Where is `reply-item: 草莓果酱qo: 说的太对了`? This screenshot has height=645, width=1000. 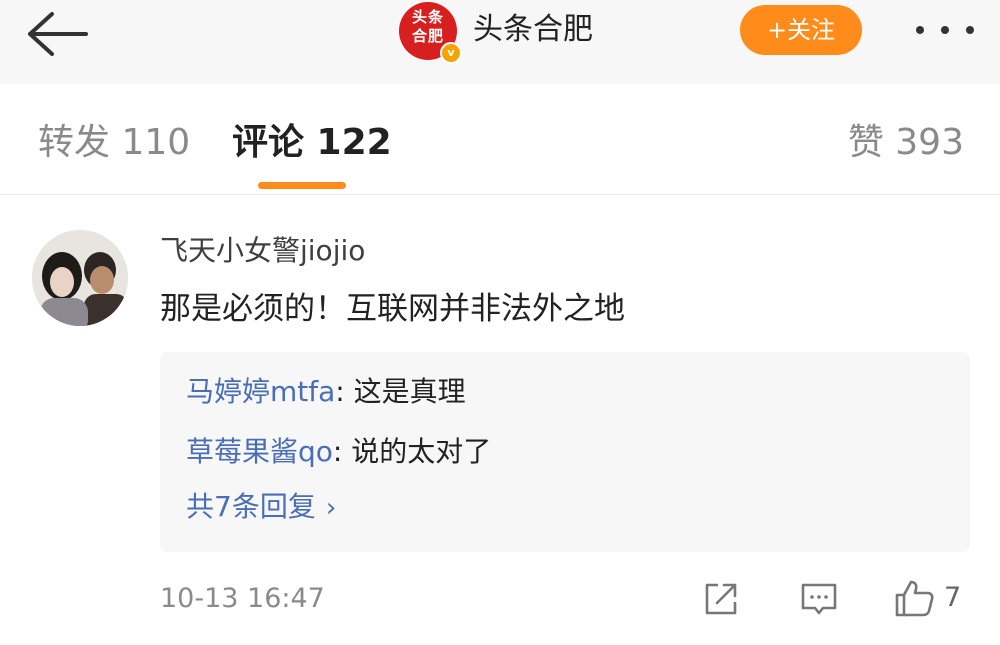
reply-item: 草莓果酱qo: 说的太对了 is located at coordinates (338, 452).